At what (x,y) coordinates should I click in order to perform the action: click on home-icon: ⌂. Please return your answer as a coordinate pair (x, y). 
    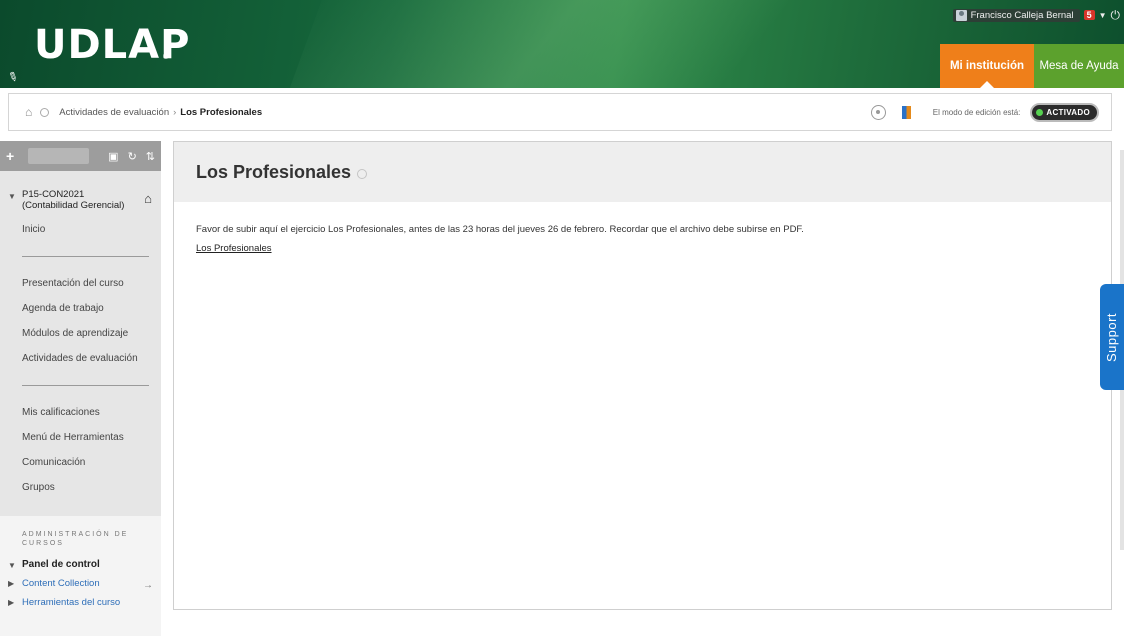
    Looking at the image, I should click on (28, 112).